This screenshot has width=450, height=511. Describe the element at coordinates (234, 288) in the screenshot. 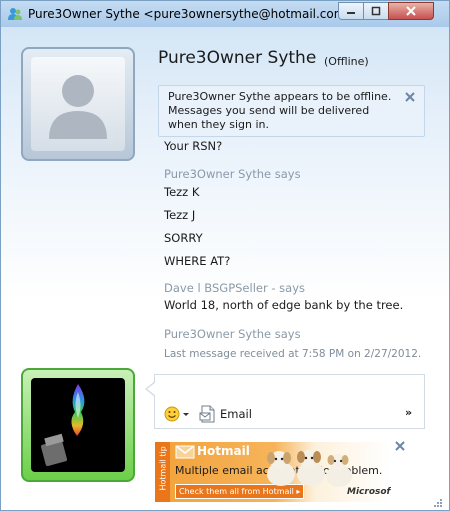

I see `sender-line: Dave l BSGPSeller - says` at that location.